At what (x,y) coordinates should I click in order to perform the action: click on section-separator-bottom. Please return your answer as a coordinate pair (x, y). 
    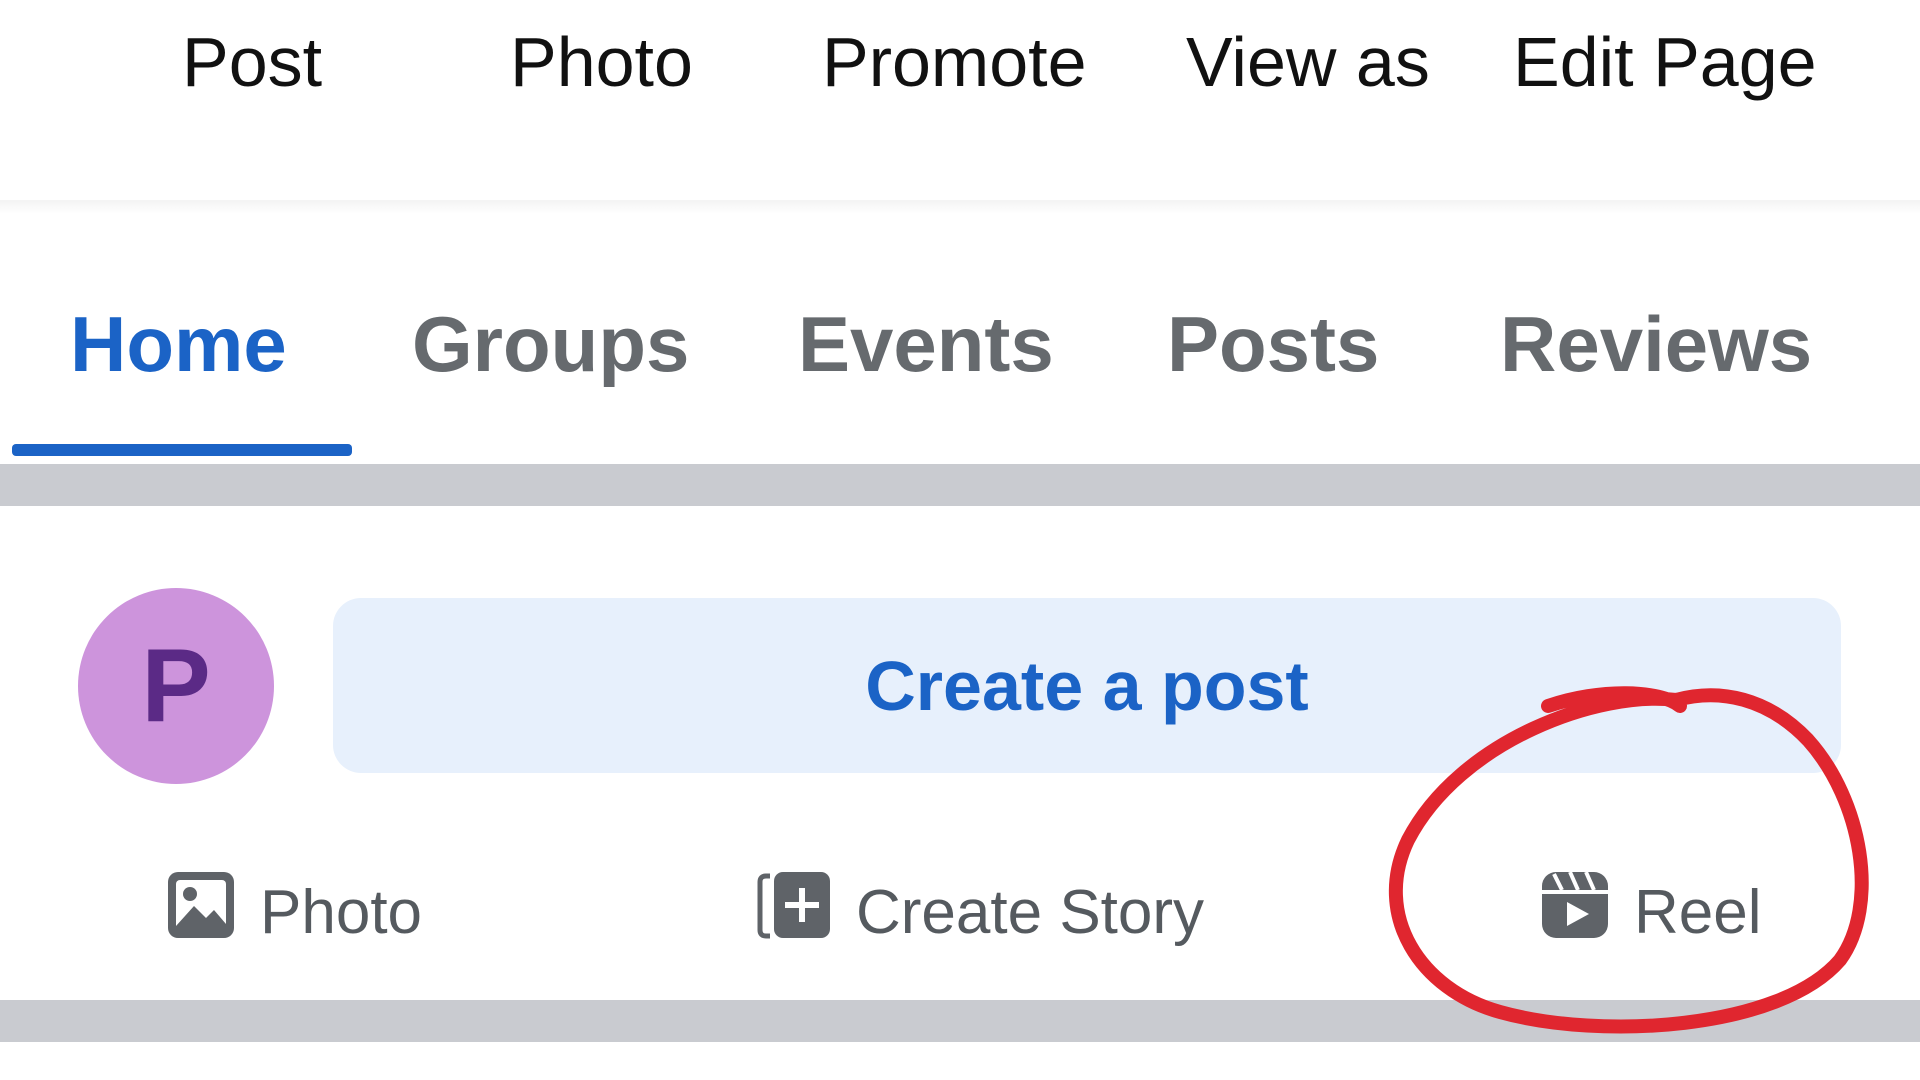
    Looking at the image, I should click on (960, 1021).